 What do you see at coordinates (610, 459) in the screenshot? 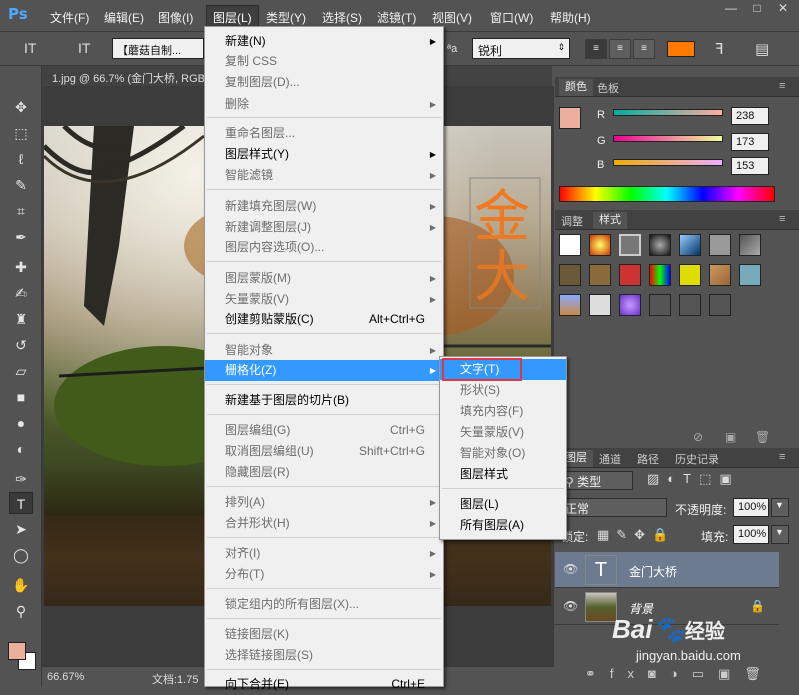
I see `tab-channels: 通道` at bounding box center [610, 459].